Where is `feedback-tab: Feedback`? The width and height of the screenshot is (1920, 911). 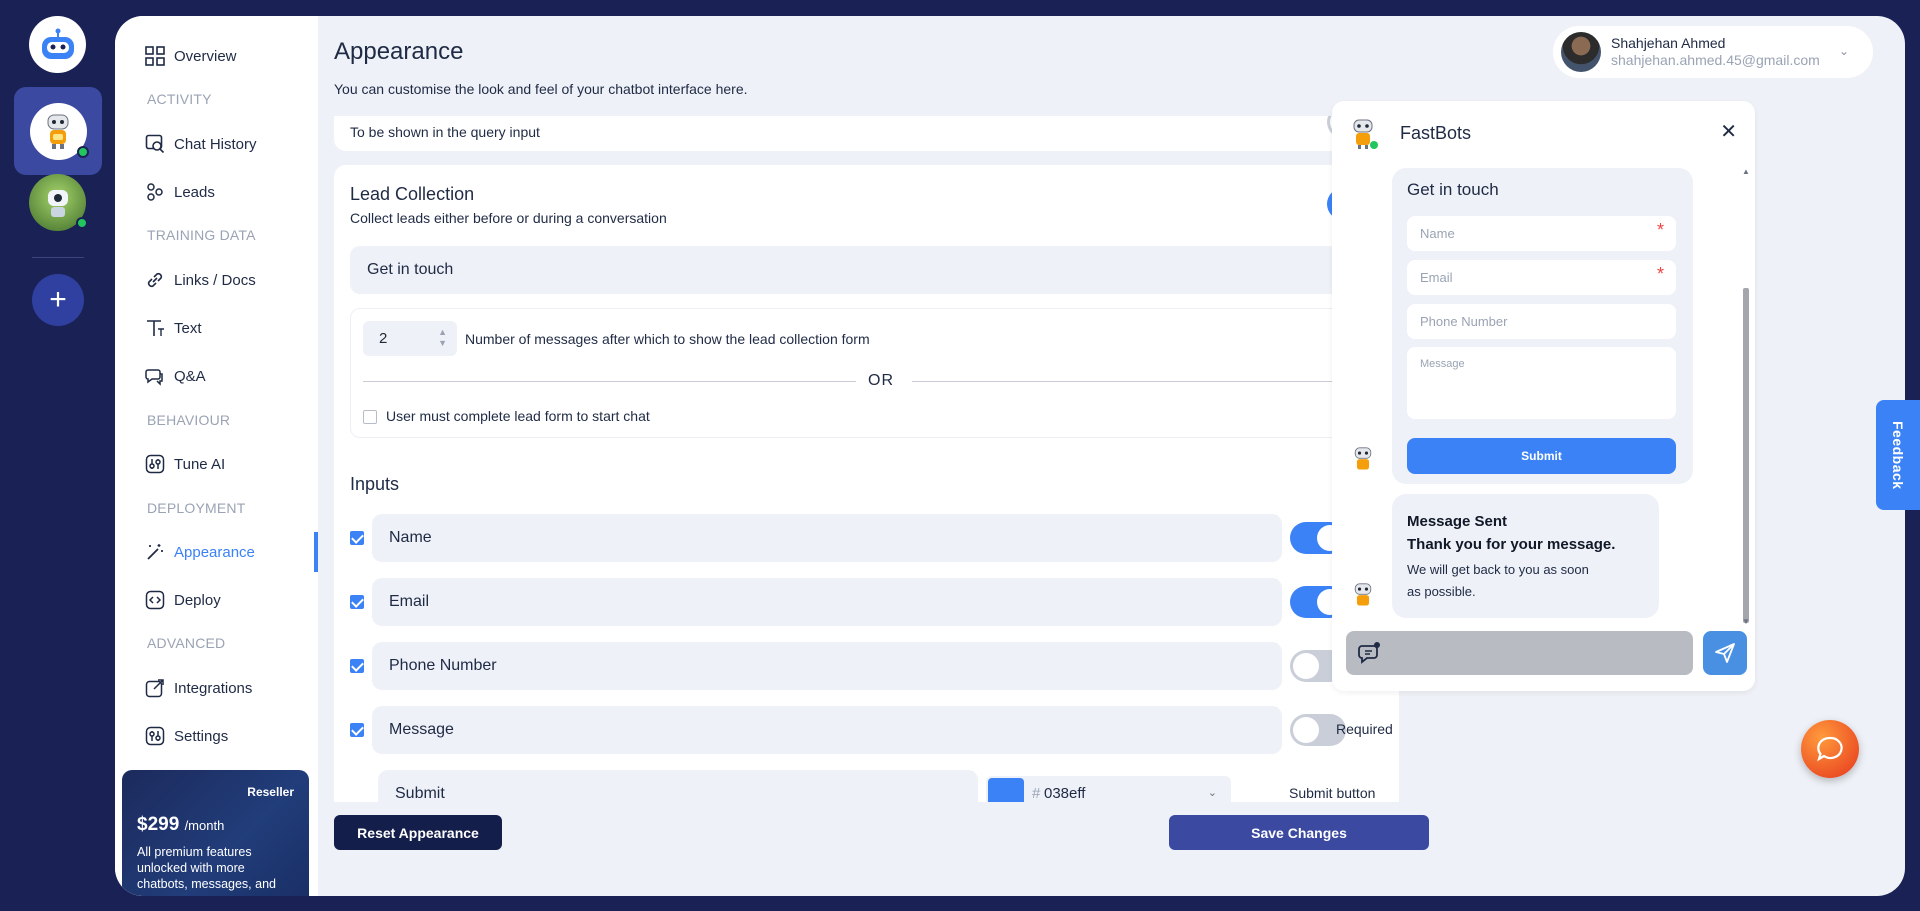 feedback-tab: Feedback is located at coordinates (1898, 455).